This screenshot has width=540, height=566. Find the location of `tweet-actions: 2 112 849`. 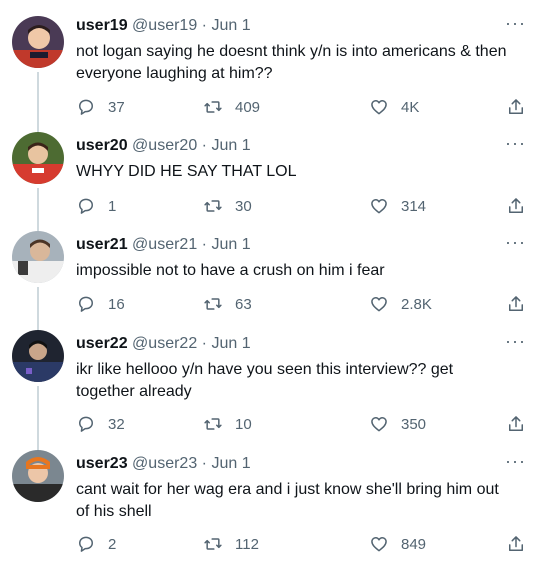

tweet-actions: 2 112 849 is located at coordinates (301, 544).